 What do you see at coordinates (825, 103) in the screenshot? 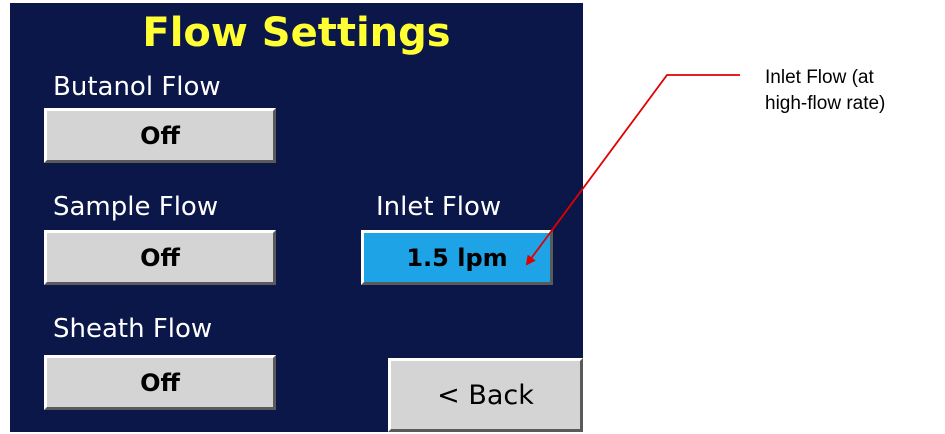
I see `annotation-line-2: high-flow rate)` at bounding box center [825, 103].